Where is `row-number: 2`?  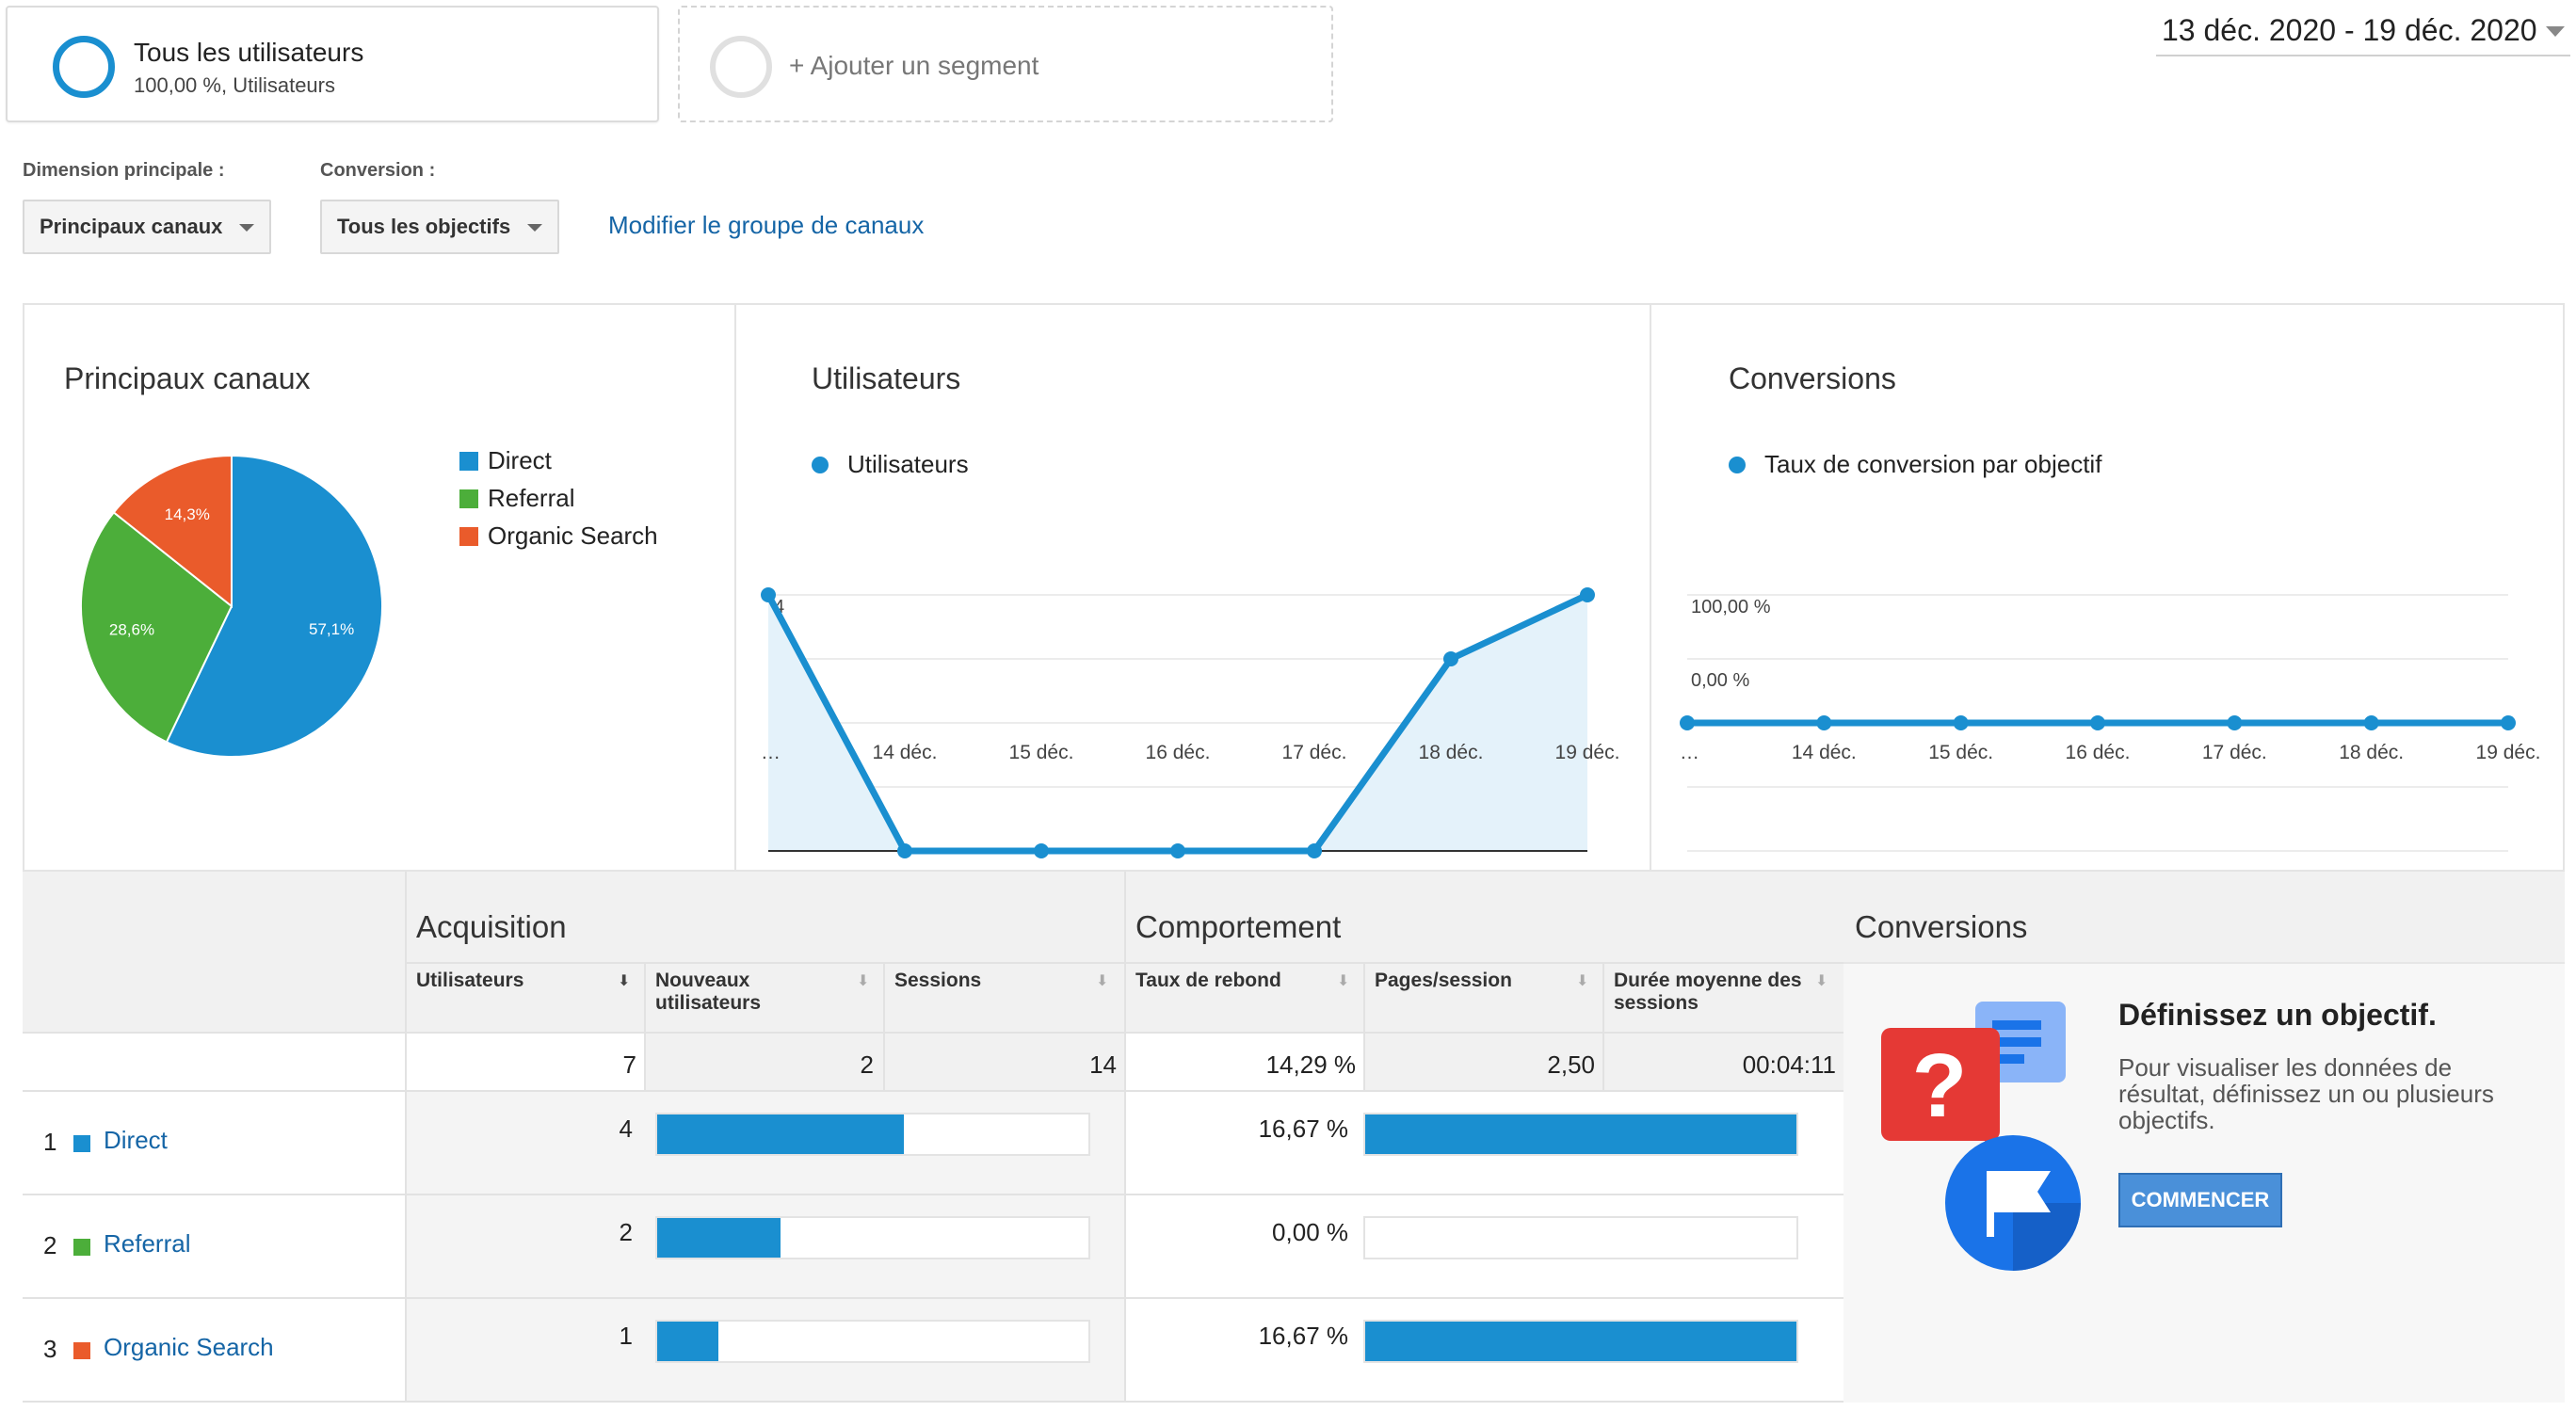
row-number: 2 is located at coordinates (50, 1245).